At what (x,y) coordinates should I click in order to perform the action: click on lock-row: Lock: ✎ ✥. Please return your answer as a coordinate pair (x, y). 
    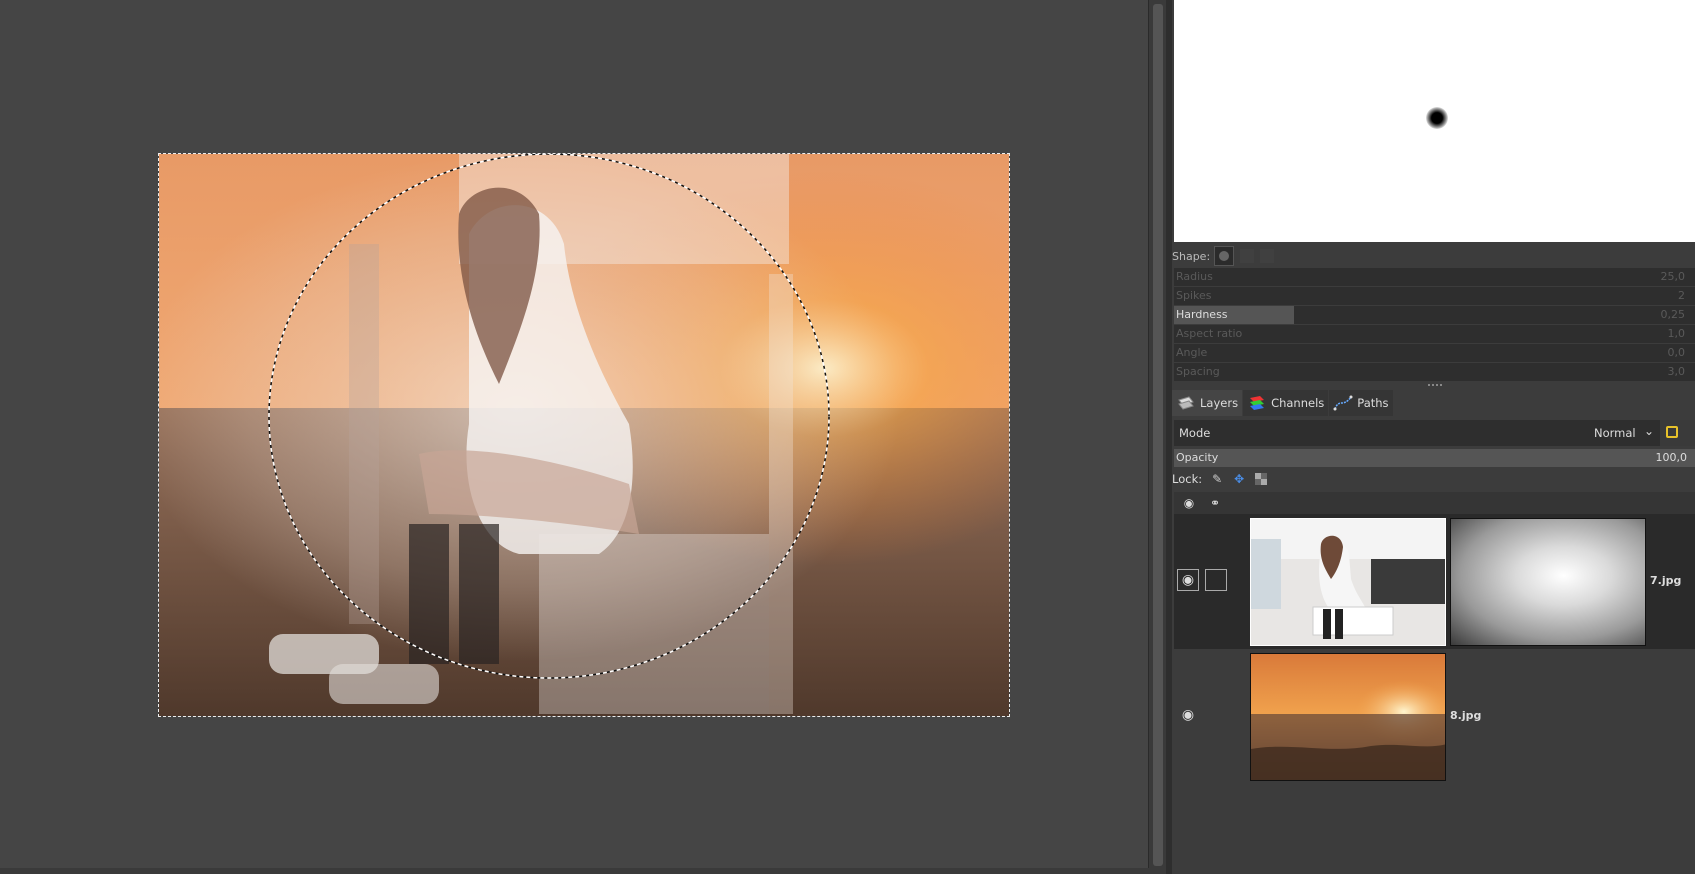
    Looking at the image, I should click on (1220, 479).